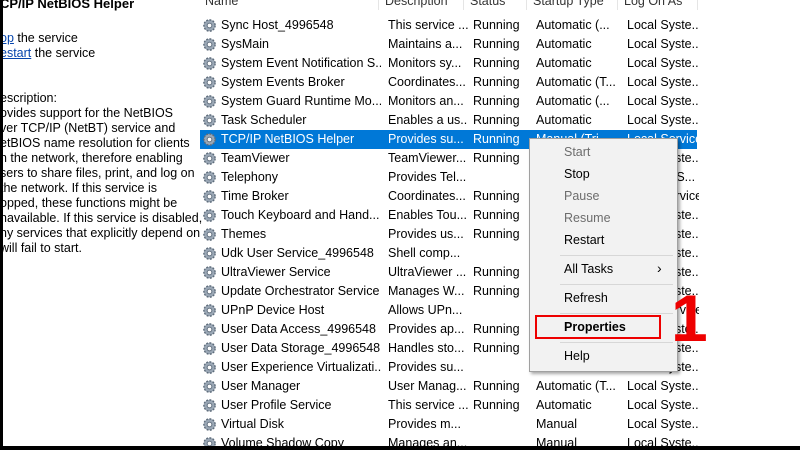 This screenshot has height=450, width=800. What do you see at coordinates (102, 233) in the screenshot?
I see `description-line: ny services that explicitly depend on` at bounding box center [102, 233].